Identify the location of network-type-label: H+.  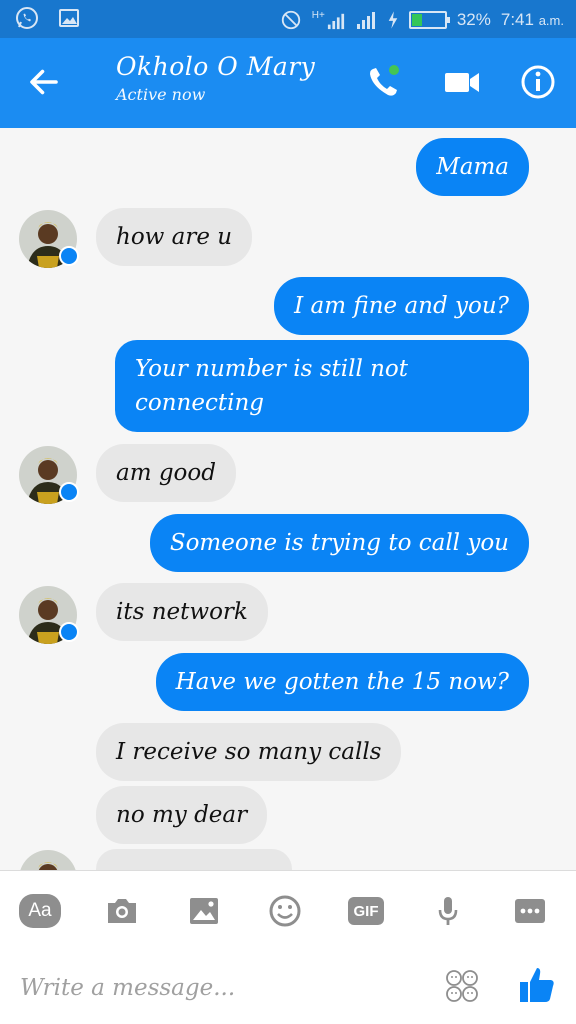
(318, 15).